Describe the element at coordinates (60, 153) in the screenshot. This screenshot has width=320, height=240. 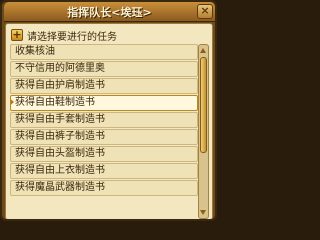
I see `task-label: 获得自由头盔制造书` at that location.